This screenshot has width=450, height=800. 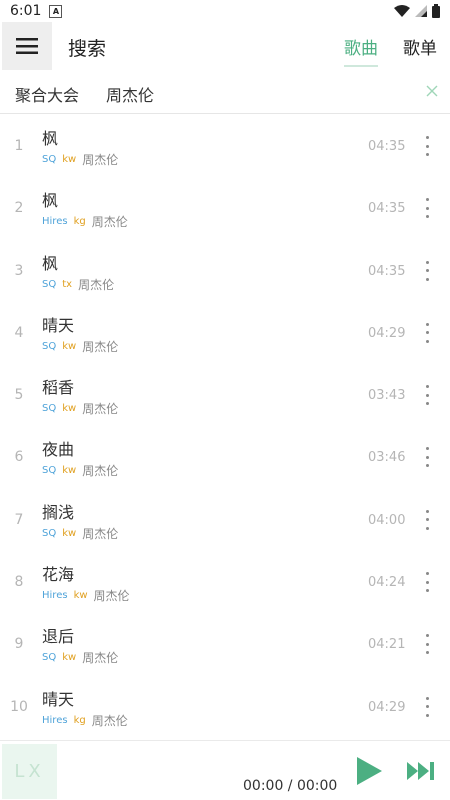 What do you see at coordinates (19, 644) in the screenshot?
I see `song-number: 9` at bounding box center [19, 644].